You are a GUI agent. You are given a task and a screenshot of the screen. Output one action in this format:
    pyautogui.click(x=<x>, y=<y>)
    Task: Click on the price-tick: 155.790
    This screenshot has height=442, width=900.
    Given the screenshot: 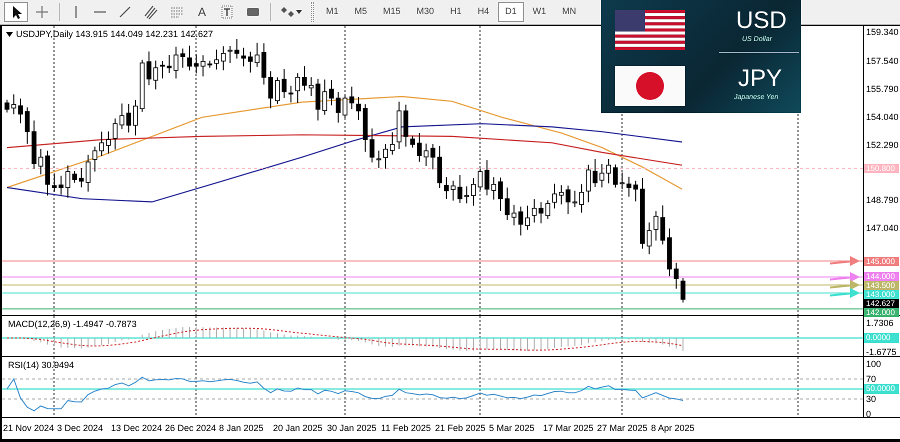 What is the action you would take?
    pyautogui.click(x=882, y=89)
    